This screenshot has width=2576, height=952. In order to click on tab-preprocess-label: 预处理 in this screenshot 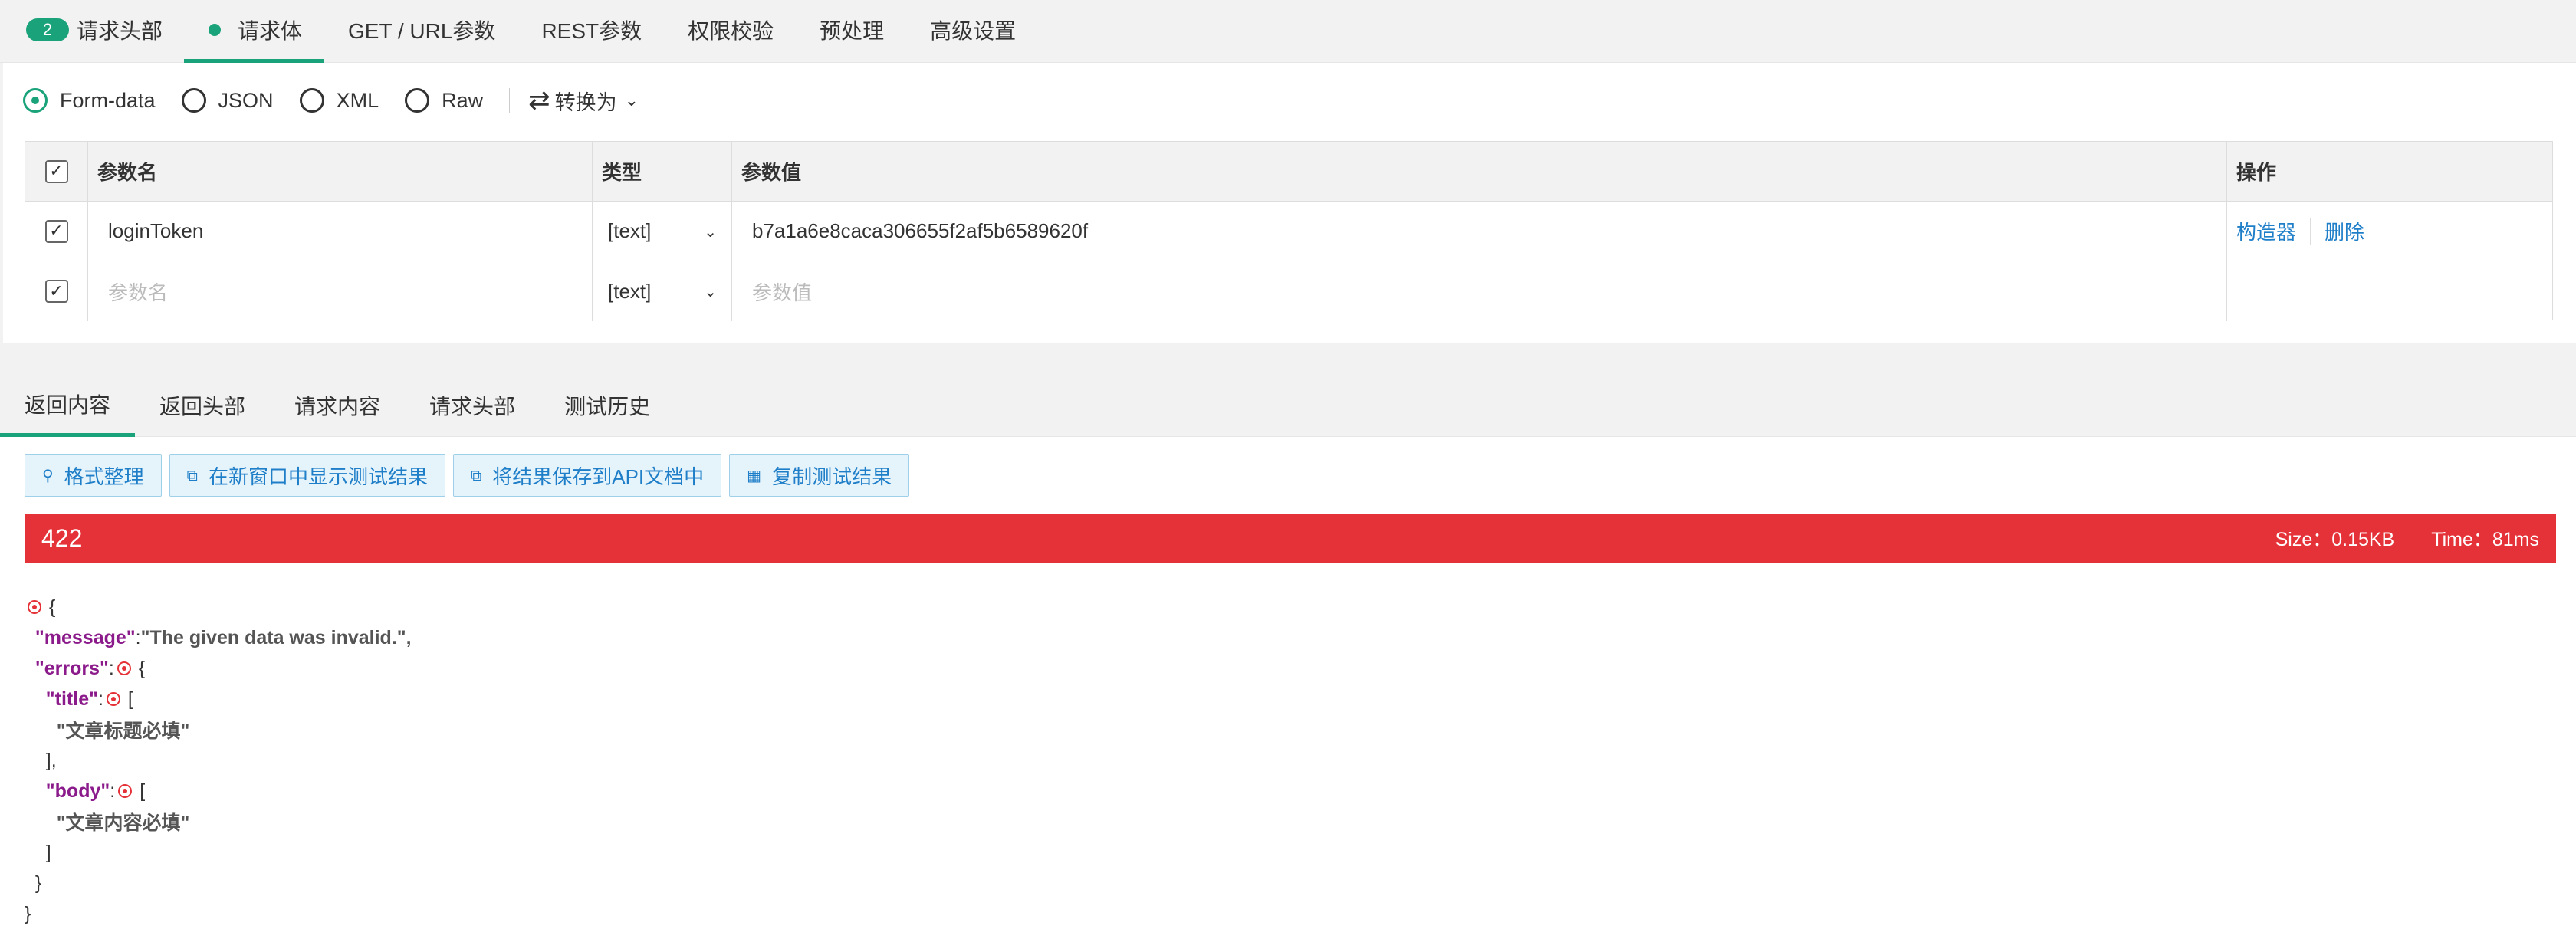, I will do `click(853, 31)`.